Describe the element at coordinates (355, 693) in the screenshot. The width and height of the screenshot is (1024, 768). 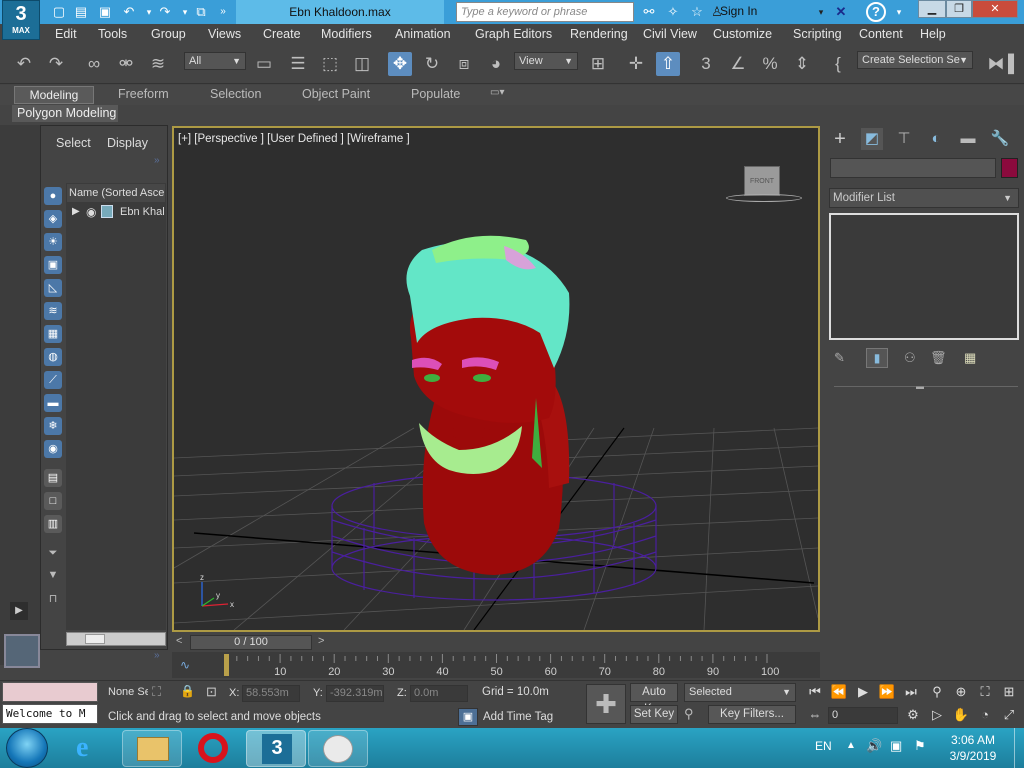
I see `y-coordinate-field: -392.319m` at that location.